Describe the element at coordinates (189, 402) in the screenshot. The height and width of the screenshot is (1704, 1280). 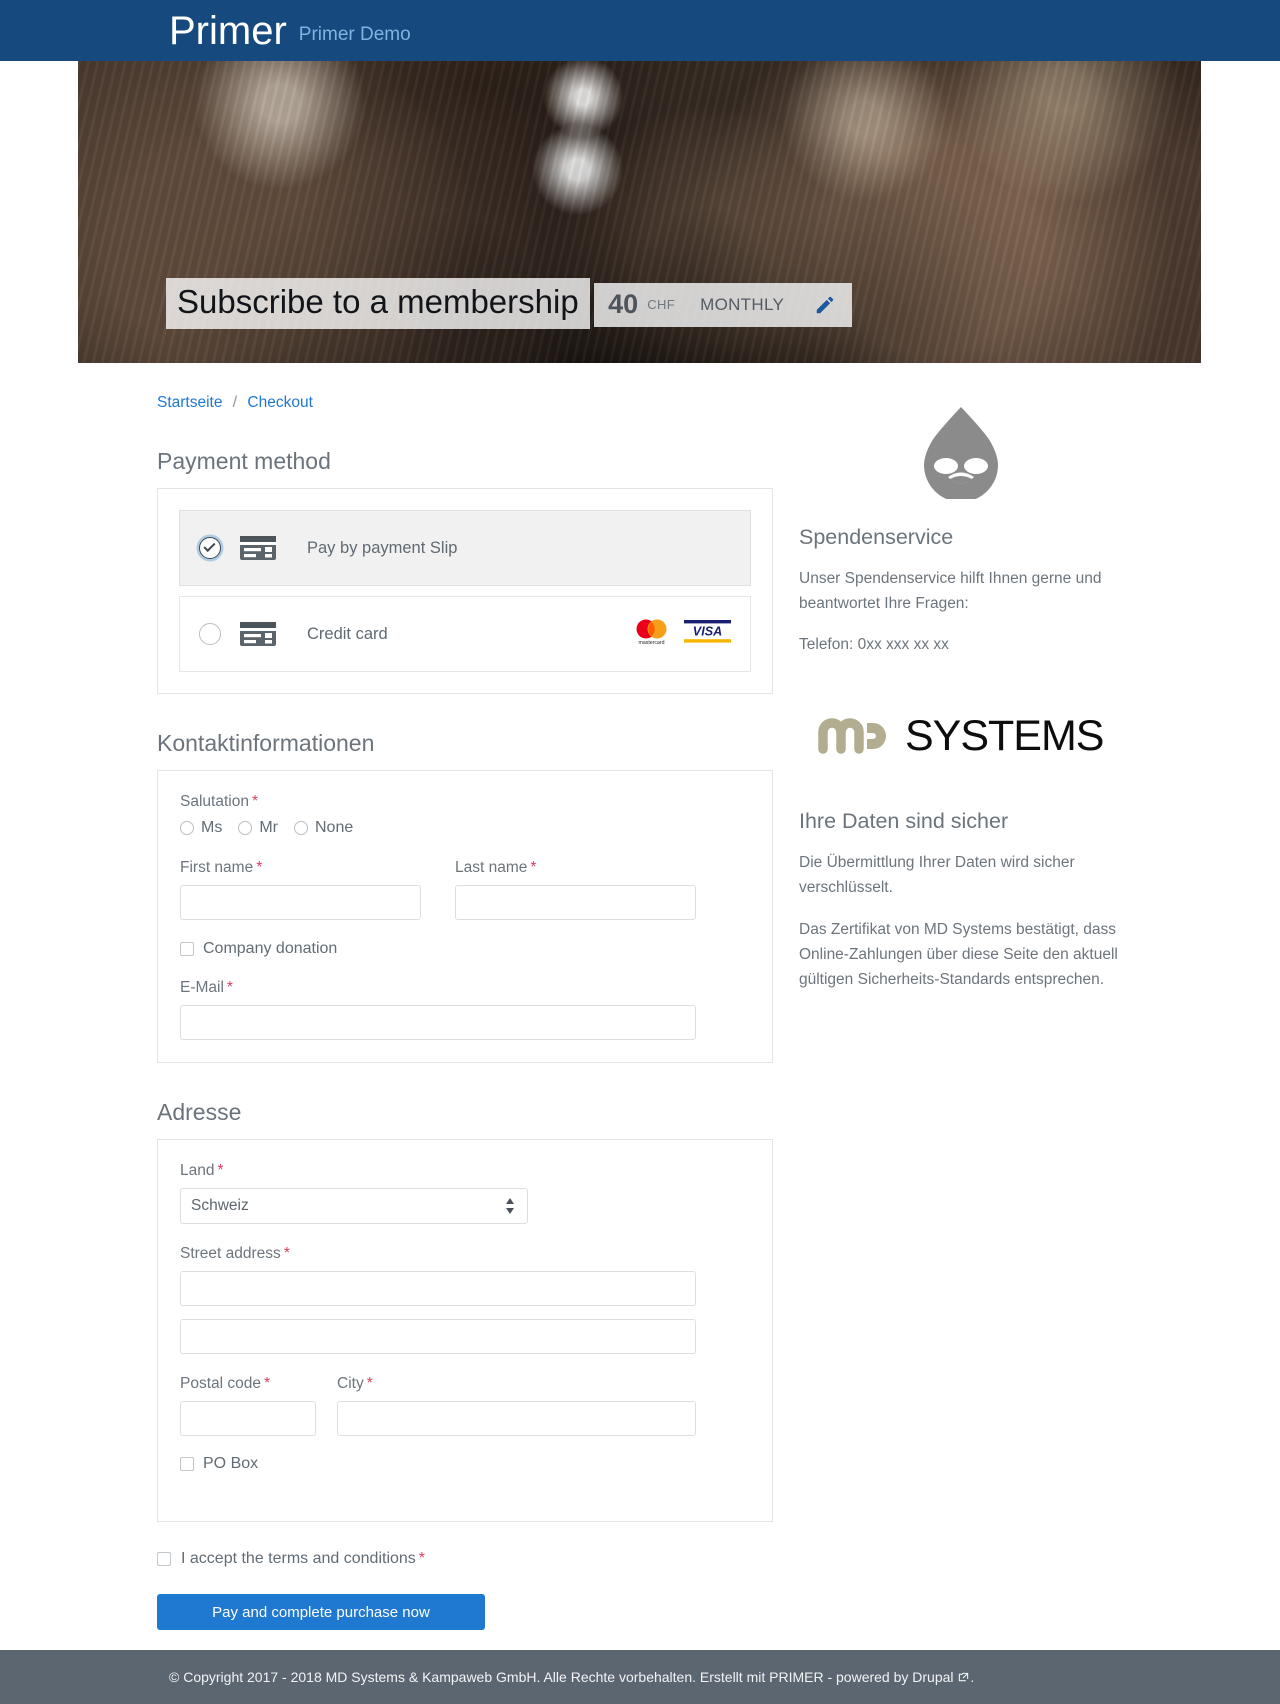
I see `breadcrumb-home: Startseite` at that location.